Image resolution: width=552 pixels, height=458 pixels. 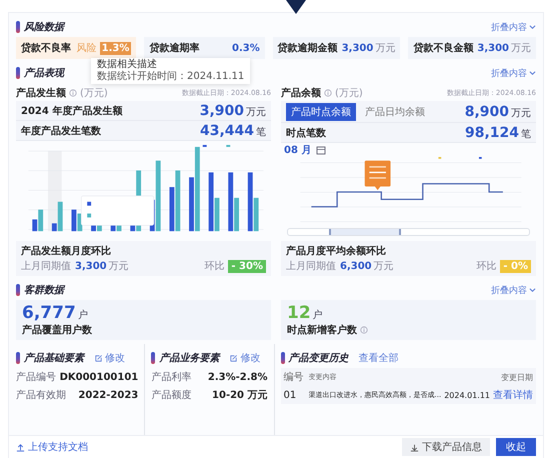 What do you see at coordinates (20, 447) in the screenshot?
I see `upload-icon` at bounding box center [20, 447].